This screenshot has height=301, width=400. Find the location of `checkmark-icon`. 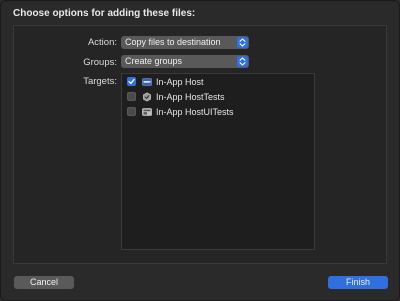

checkmark-icon is located at coordinates (131, 81).